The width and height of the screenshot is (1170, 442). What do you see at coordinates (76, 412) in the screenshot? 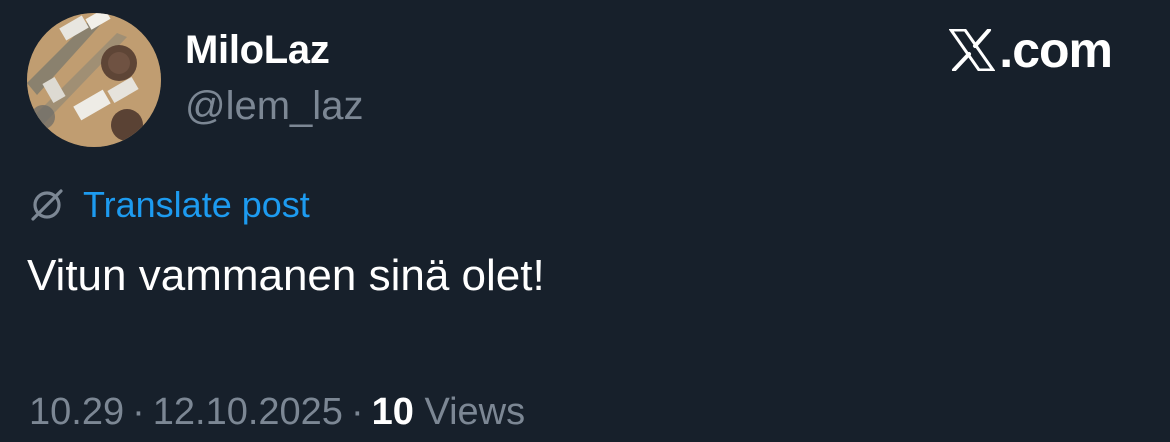
I see `post-time: 10.29` at bounding box center [76, 412].